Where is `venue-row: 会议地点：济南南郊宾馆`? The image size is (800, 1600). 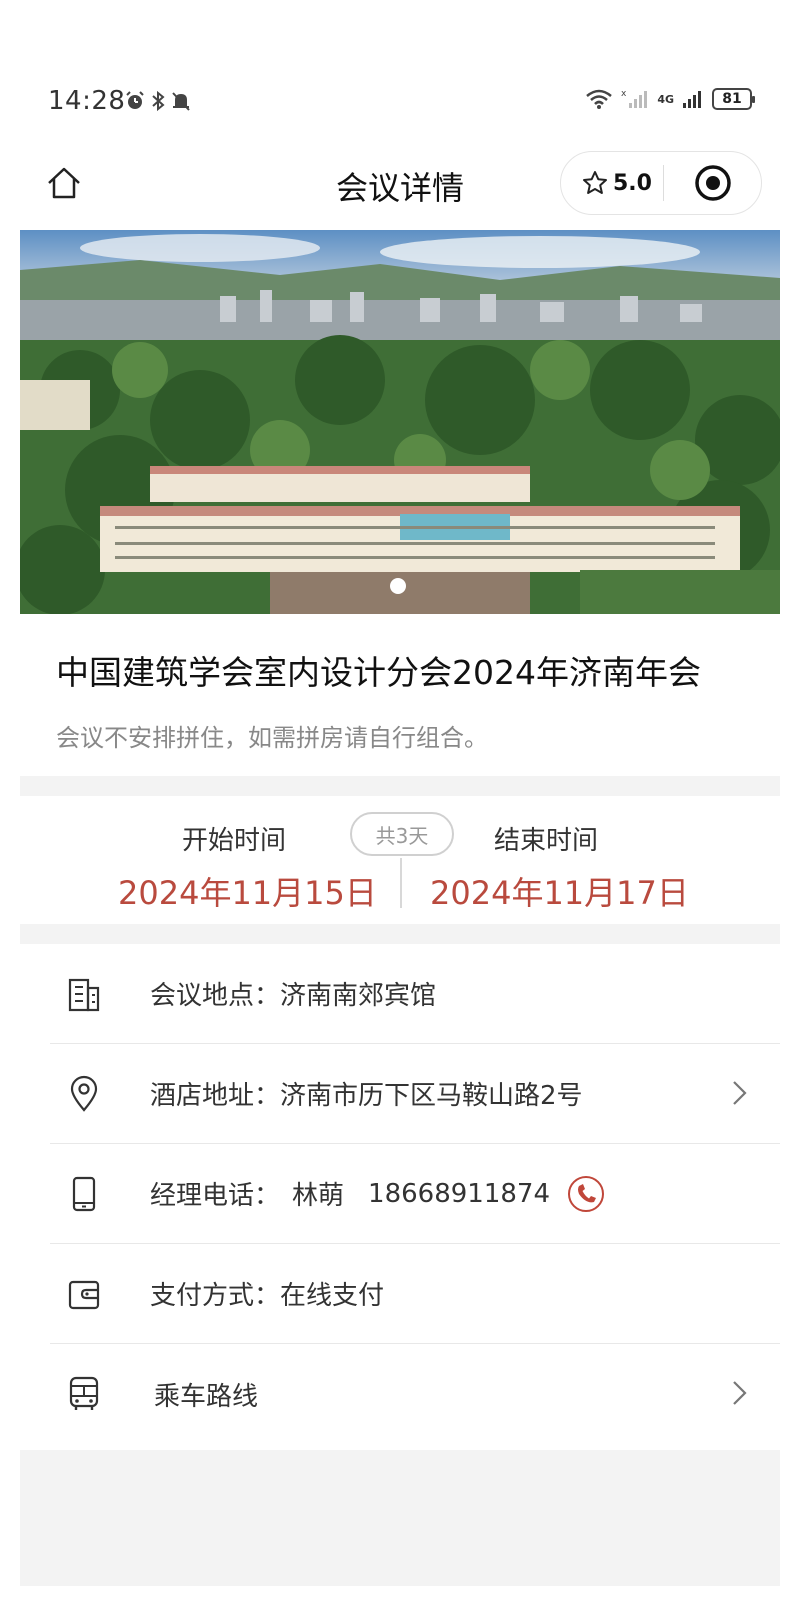 venue-row: 会议地点：济南南郊宾馆 is located at coordinates (415, 994).